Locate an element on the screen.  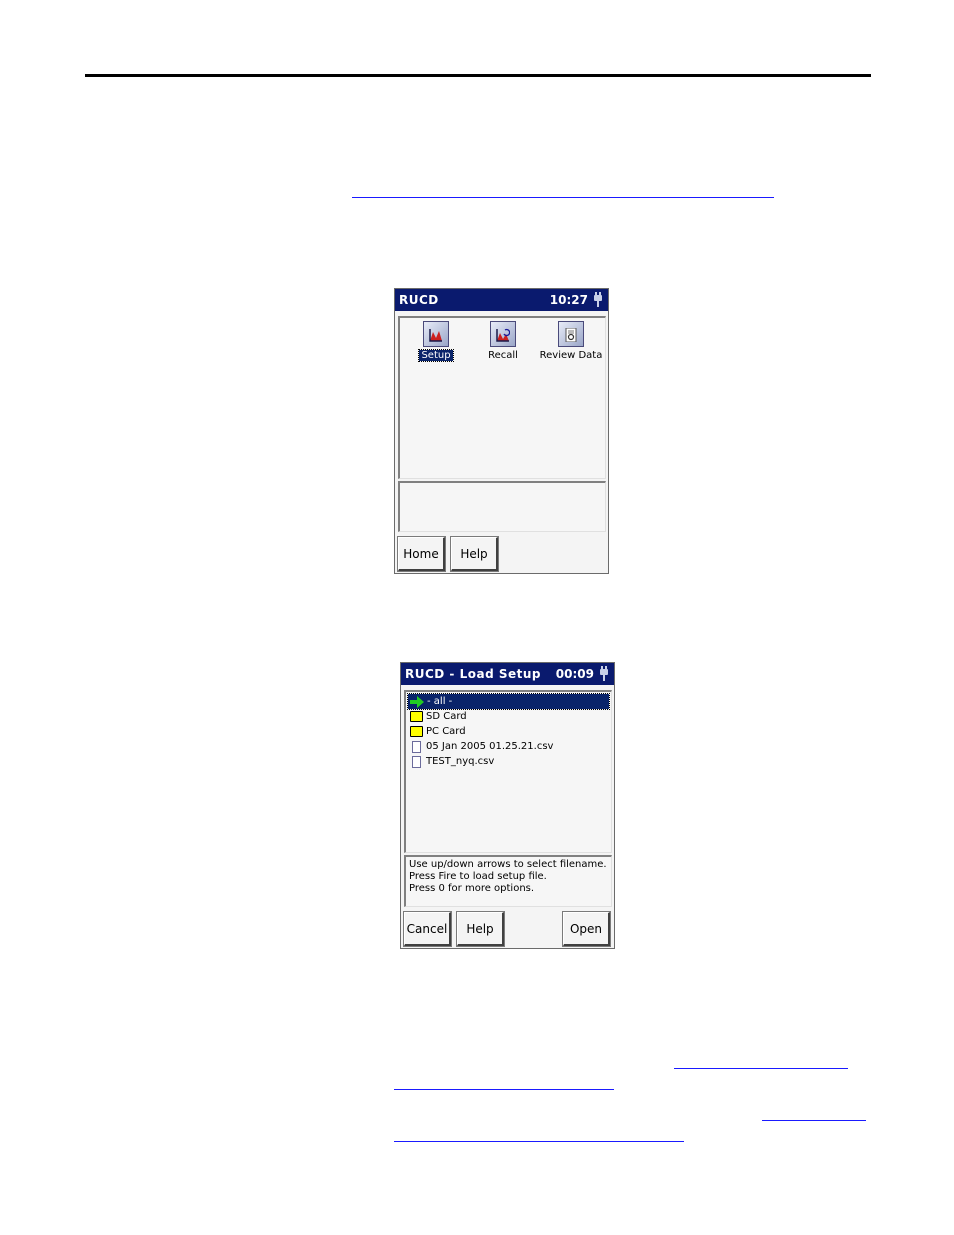
file-name: PC Card is located at coordinates (446, 731).